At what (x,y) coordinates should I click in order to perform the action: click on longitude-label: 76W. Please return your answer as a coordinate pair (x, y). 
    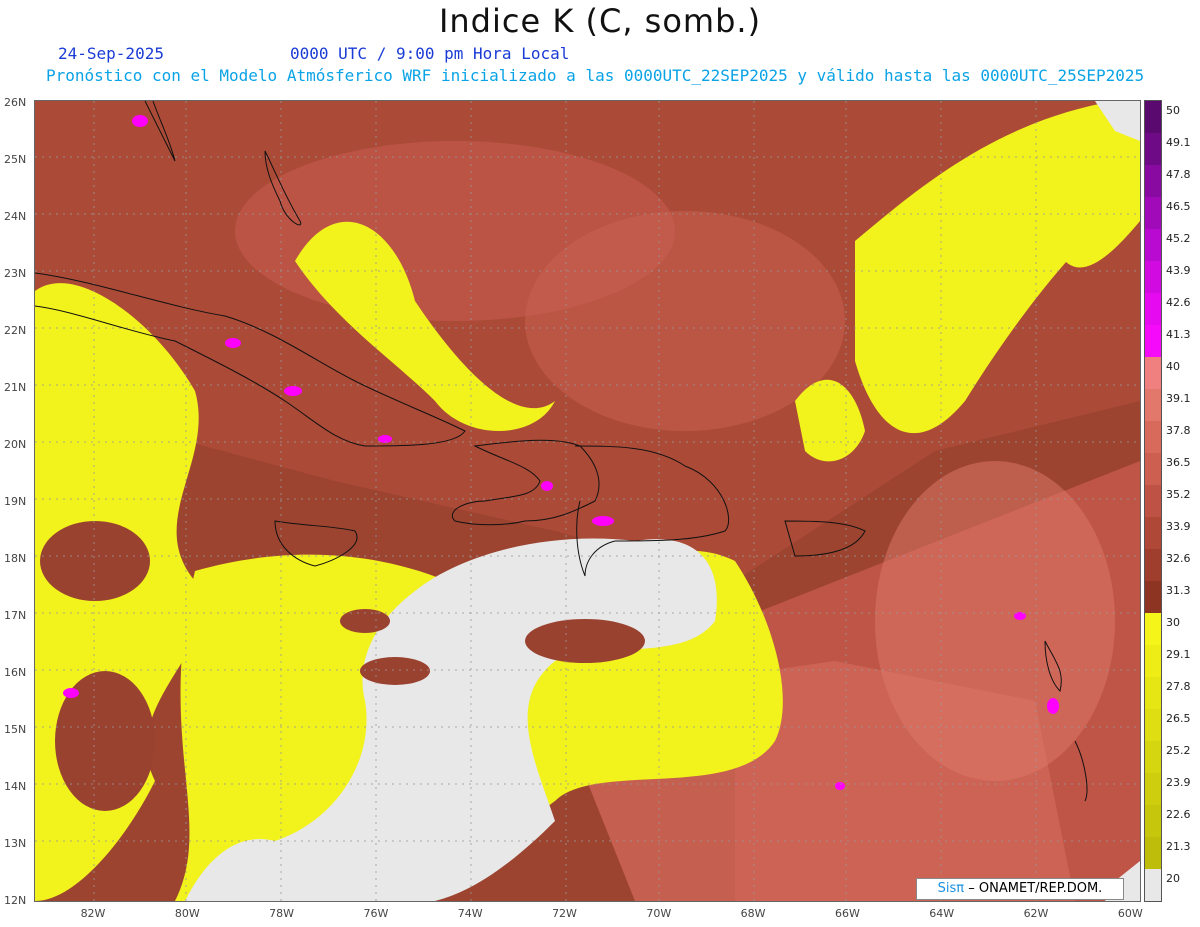
    Looking at the image, I should click on (376, 913).